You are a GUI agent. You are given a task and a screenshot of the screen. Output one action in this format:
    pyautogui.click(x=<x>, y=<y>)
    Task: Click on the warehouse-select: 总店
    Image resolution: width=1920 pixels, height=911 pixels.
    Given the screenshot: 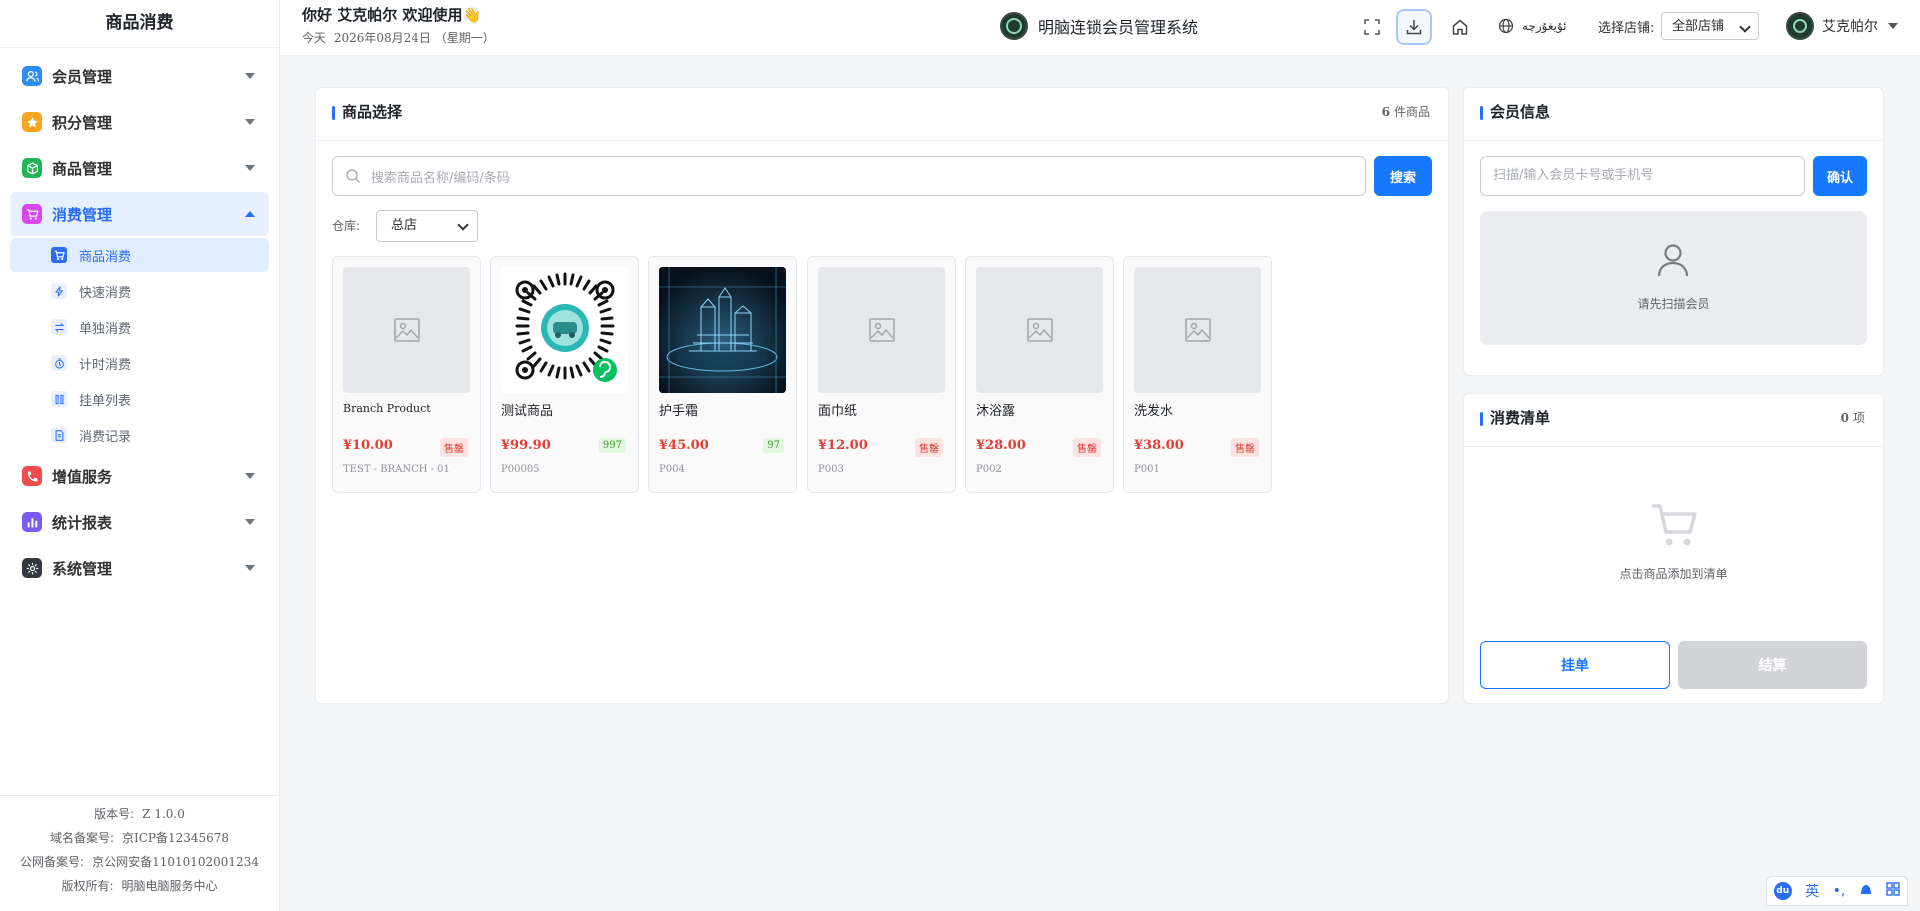 What is the action you would take?
    pyautogui.click(x=427, y=226)
    